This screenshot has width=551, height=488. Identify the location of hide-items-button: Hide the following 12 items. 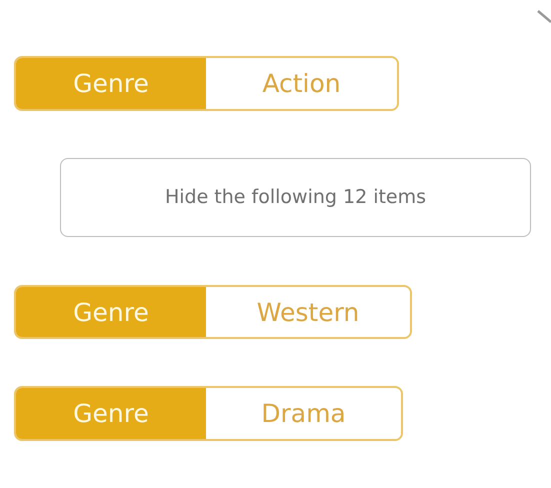
(295, 197).